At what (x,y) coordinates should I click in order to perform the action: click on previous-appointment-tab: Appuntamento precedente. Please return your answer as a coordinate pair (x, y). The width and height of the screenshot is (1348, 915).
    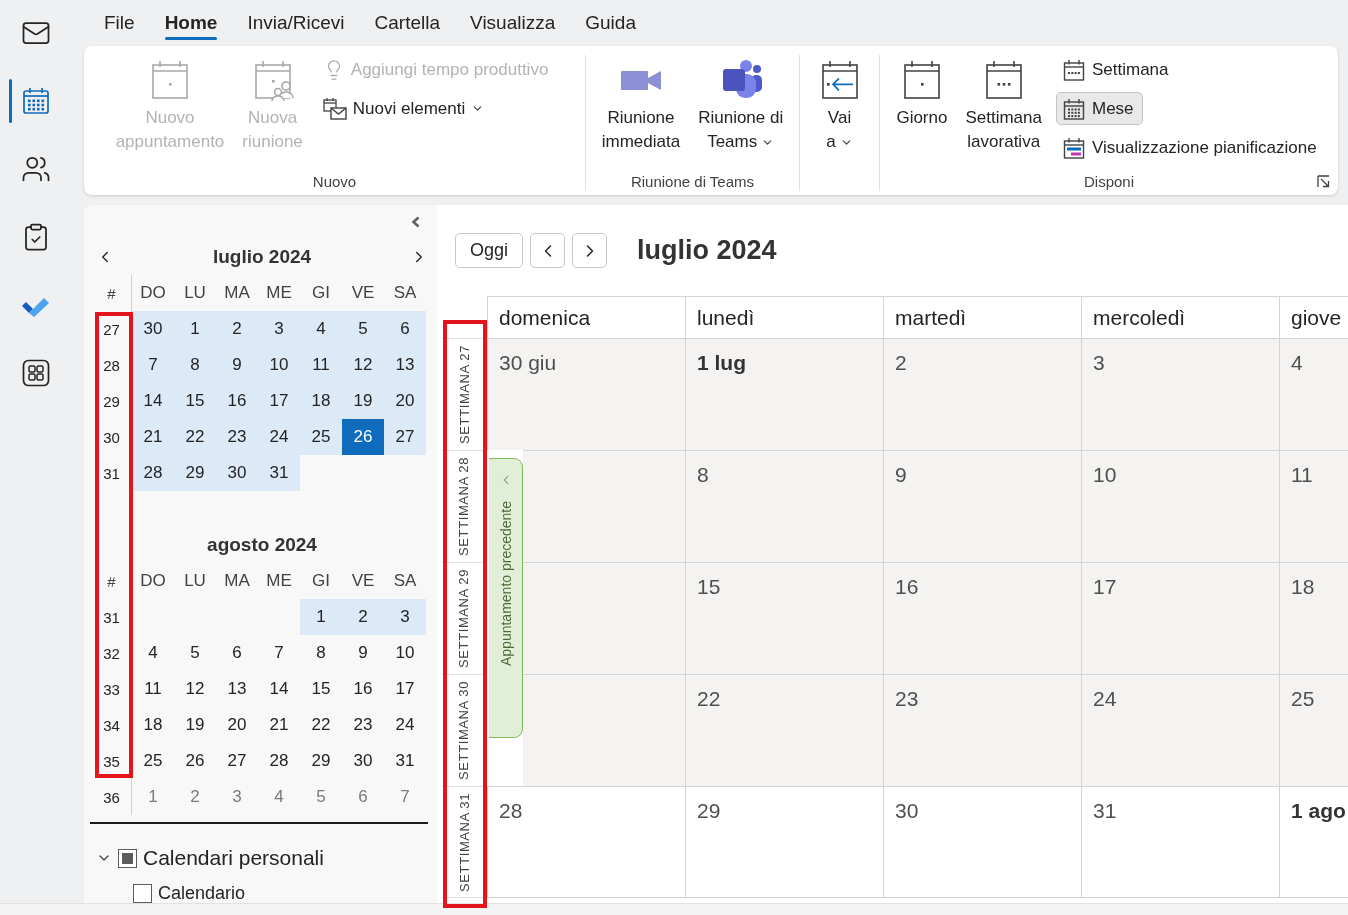
    Looking at the image, I should click on (506, 598).